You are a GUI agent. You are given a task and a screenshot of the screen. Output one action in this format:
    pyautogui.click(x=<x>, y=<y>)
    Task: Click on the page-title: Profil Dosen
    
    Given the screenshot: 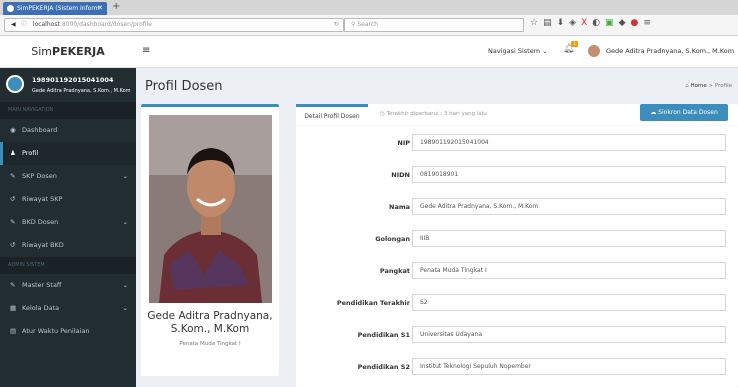 What is the action you would take?
    pyautogui.click(x=184, y=86)
    